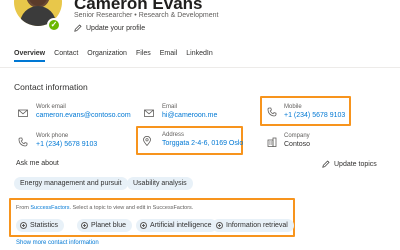  I want to click on successfactors-link: SuccessFactors, so click(49, 208).